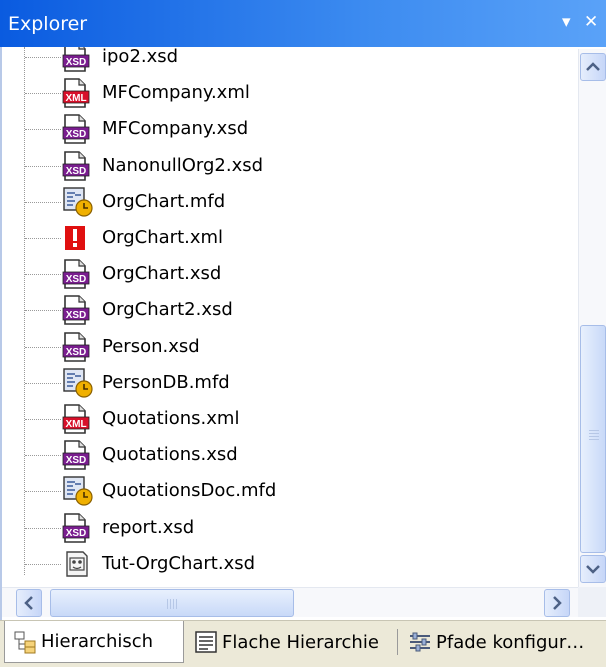  Describe the element at coordinates (171, 418) in the screenshot. I see `tree-item-label: Quotations.xml` at that location.